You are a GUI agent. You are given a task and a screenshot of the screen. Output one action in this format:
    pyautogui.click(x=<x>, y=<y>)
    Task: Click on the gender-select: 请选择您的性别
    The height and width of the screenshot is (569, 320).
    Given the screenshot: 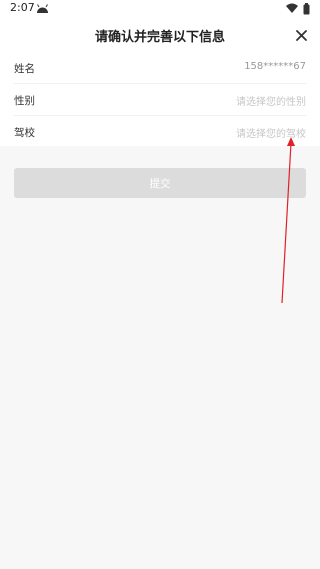 What is the action you would take?
    pyautogui.click(x=271, y=100)
    